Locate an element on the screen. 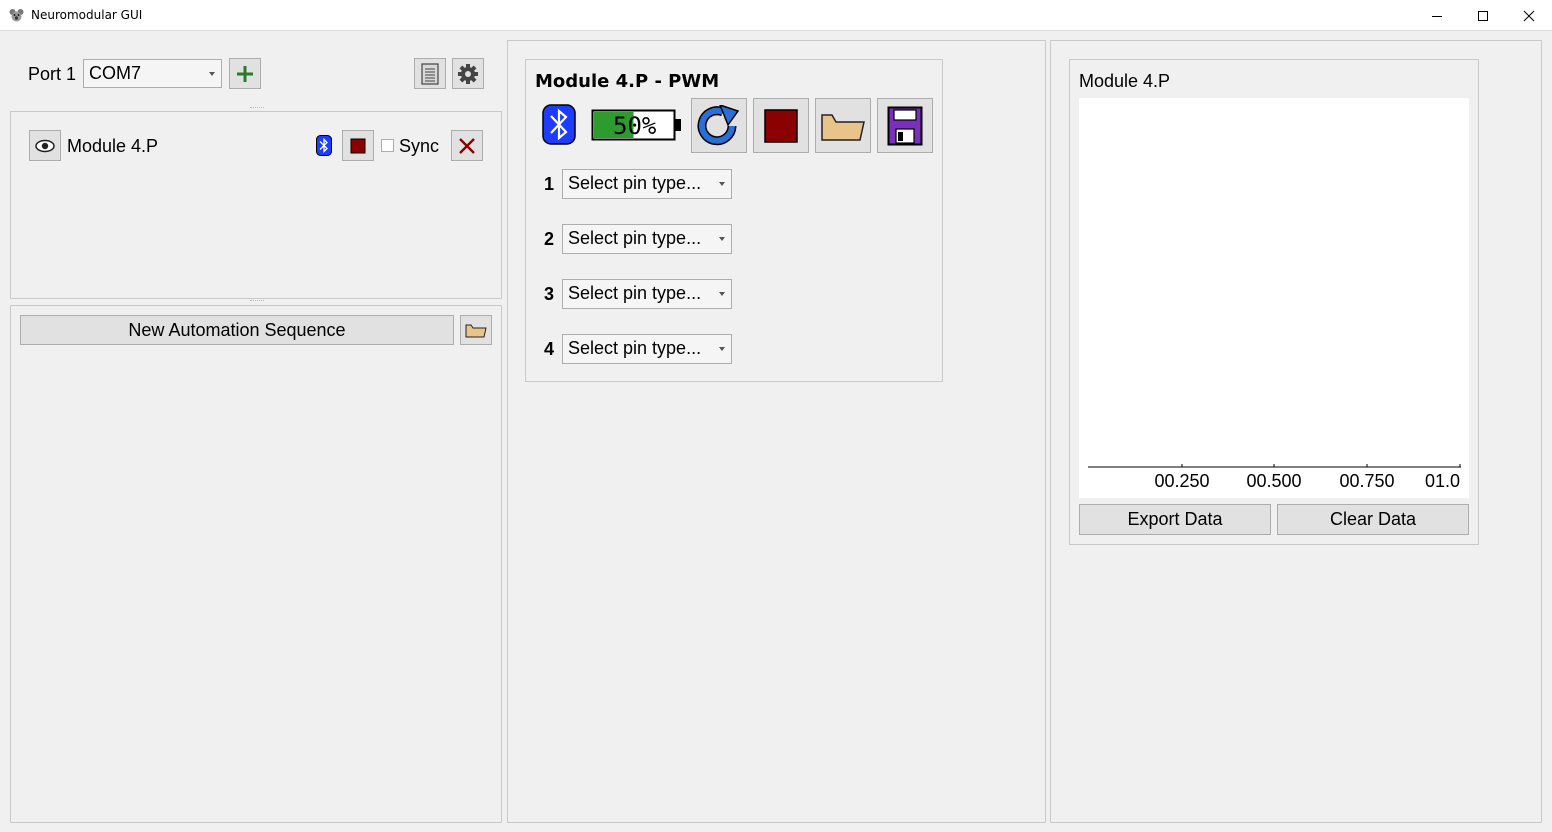  refresh-icon is located at coordinates (718, 124).